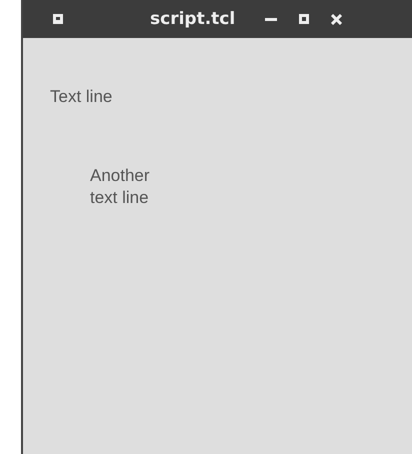 The height and width of the screenshot is (454, 412). What do you see at coordinates (193, 19) in the screenshot?
I see `window-title: script.tcl` at bounding box center [193, 19].